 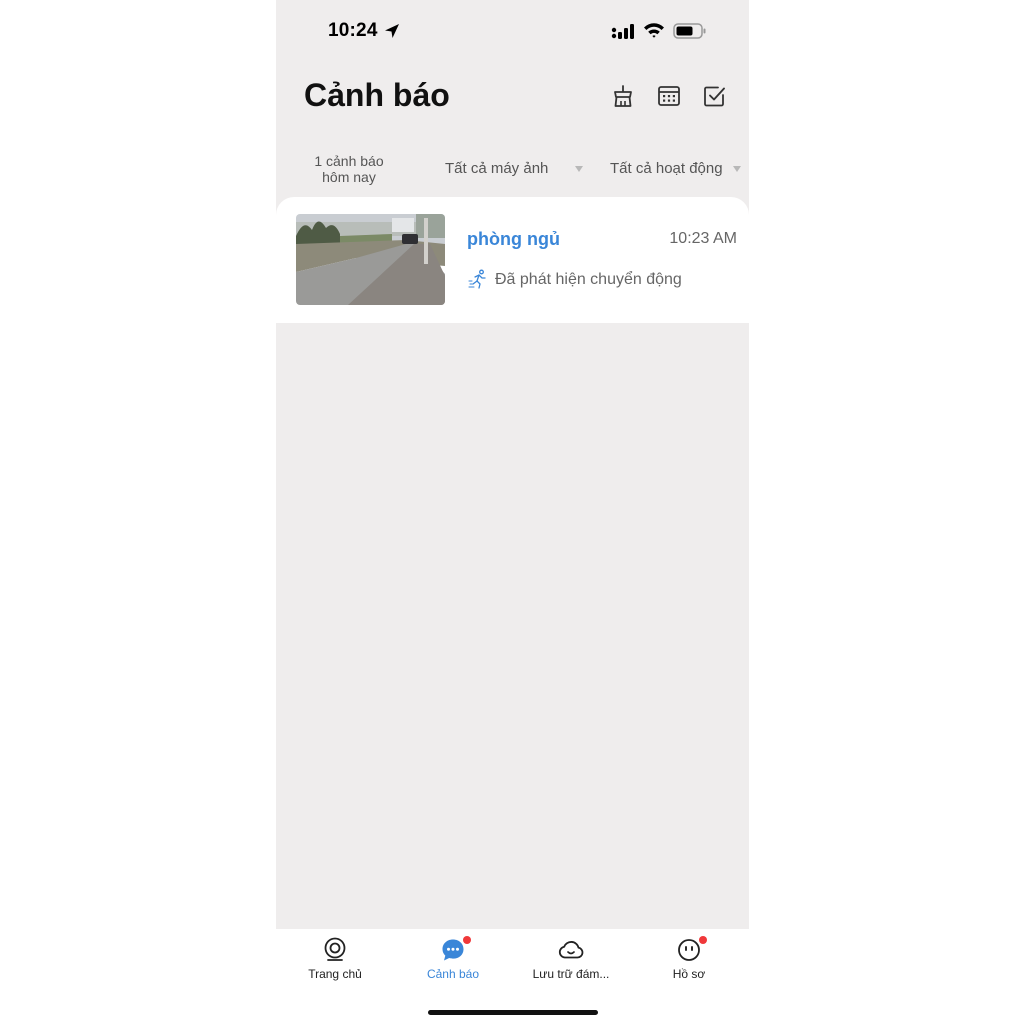 I want to click on chat-bubble-icon, so click(x=453, y=950).